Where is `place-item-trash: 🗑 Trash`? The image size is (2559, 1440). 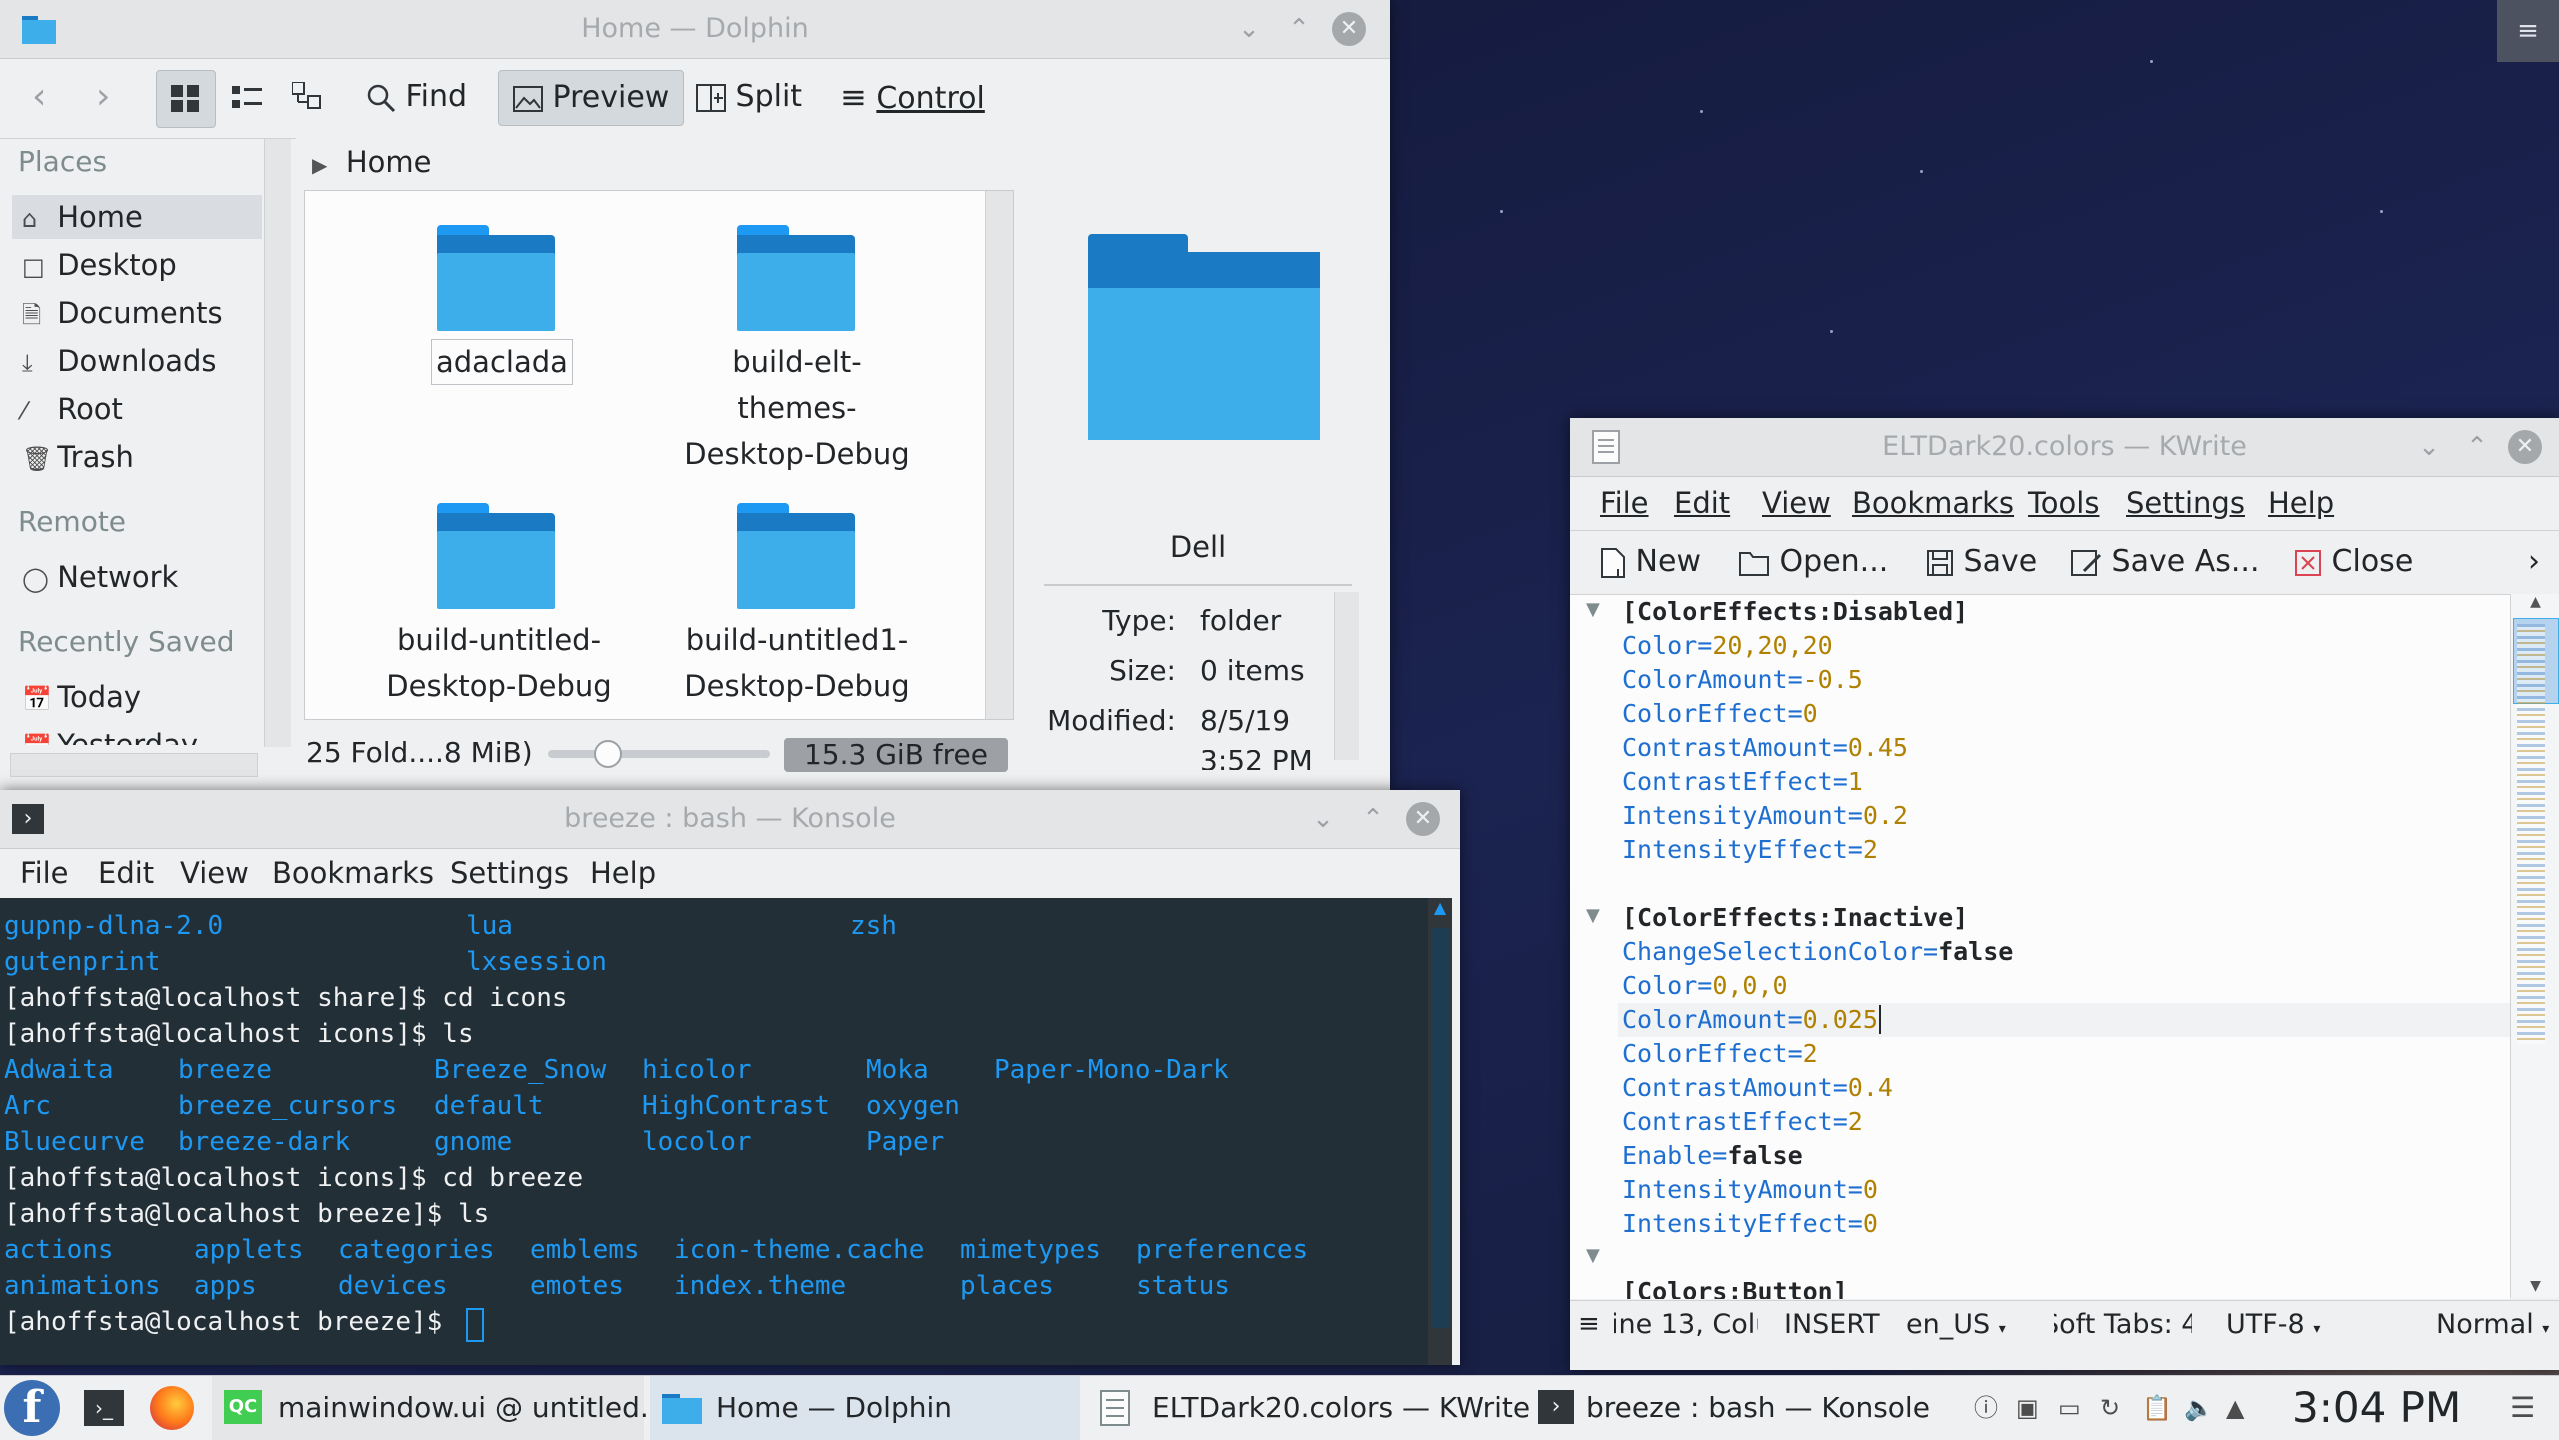 place-item-trash: 🗑 Trash is located at coordinates (78, 457).